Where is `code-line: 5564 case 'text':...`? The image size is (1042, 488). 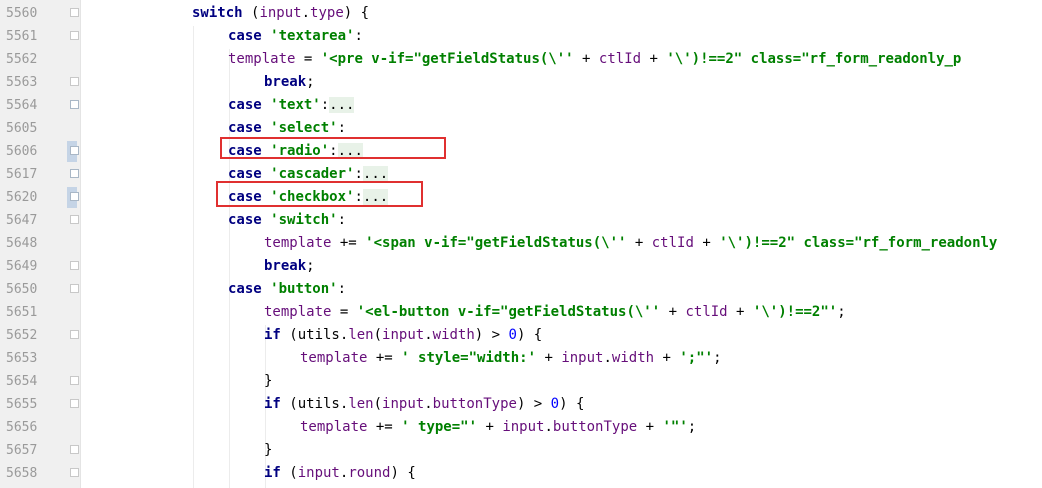 code-line: 5564 case 'text':... is located at coordinates (521, 105).